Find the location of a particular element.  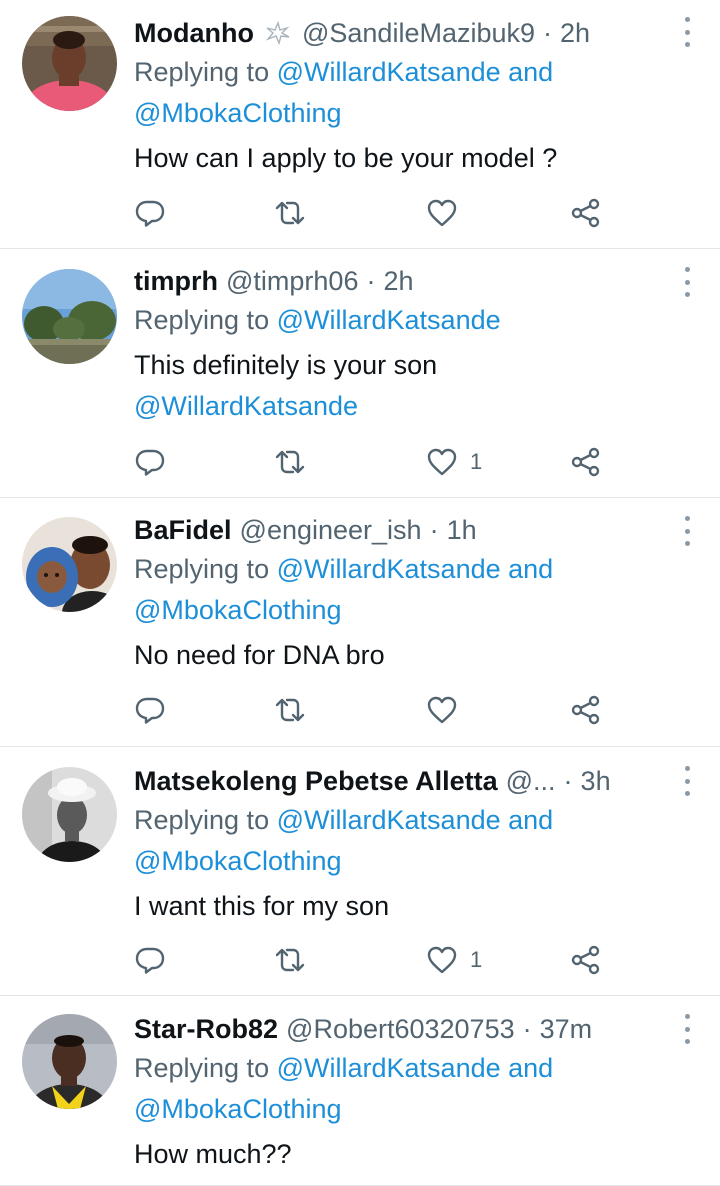

user-handle: @timprh06 is located at coordinates (292, 281).